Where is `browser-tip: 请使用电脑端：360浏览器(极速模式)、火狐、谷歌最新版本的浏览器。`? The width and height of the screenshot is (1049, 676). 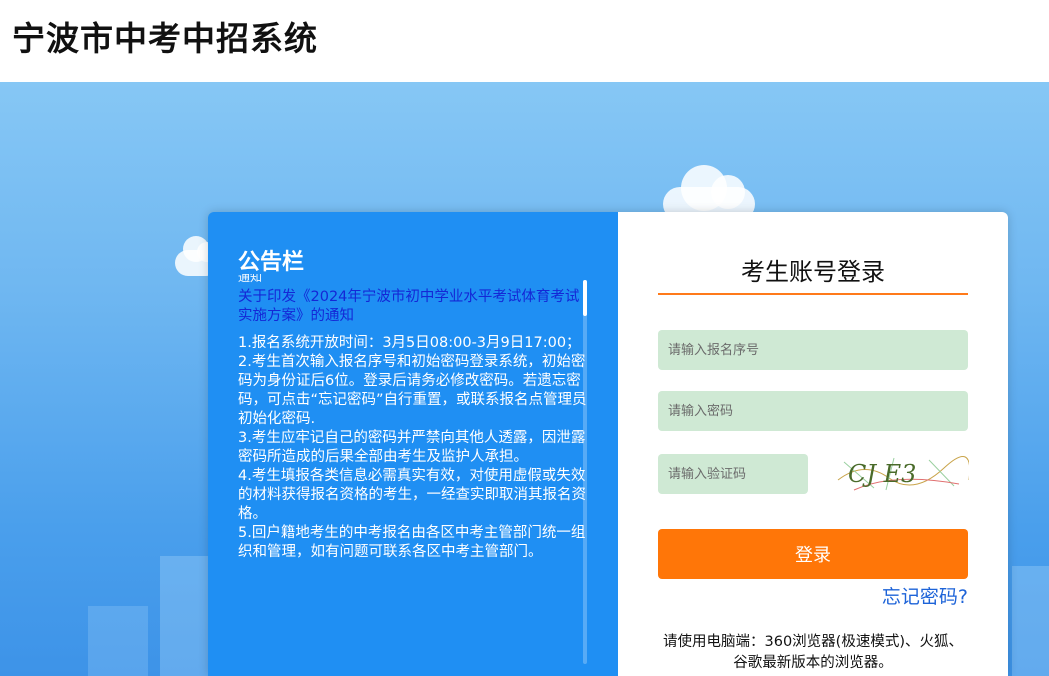 browser-tip: 请使用电脑端：360浏览器(极速模式)、火狐、谷歌最新版本的浏览器。 is located at coordinates (813, 652).